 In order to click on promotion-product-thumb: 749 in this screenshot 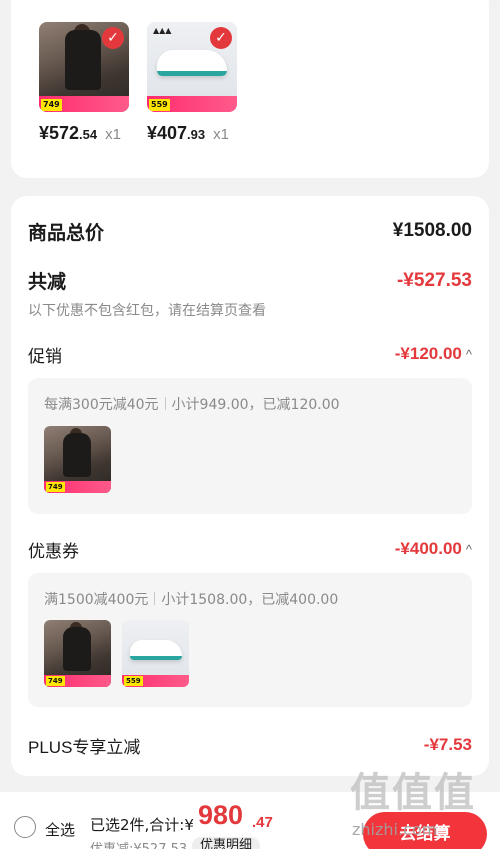, I will do `click(77, 459)`.